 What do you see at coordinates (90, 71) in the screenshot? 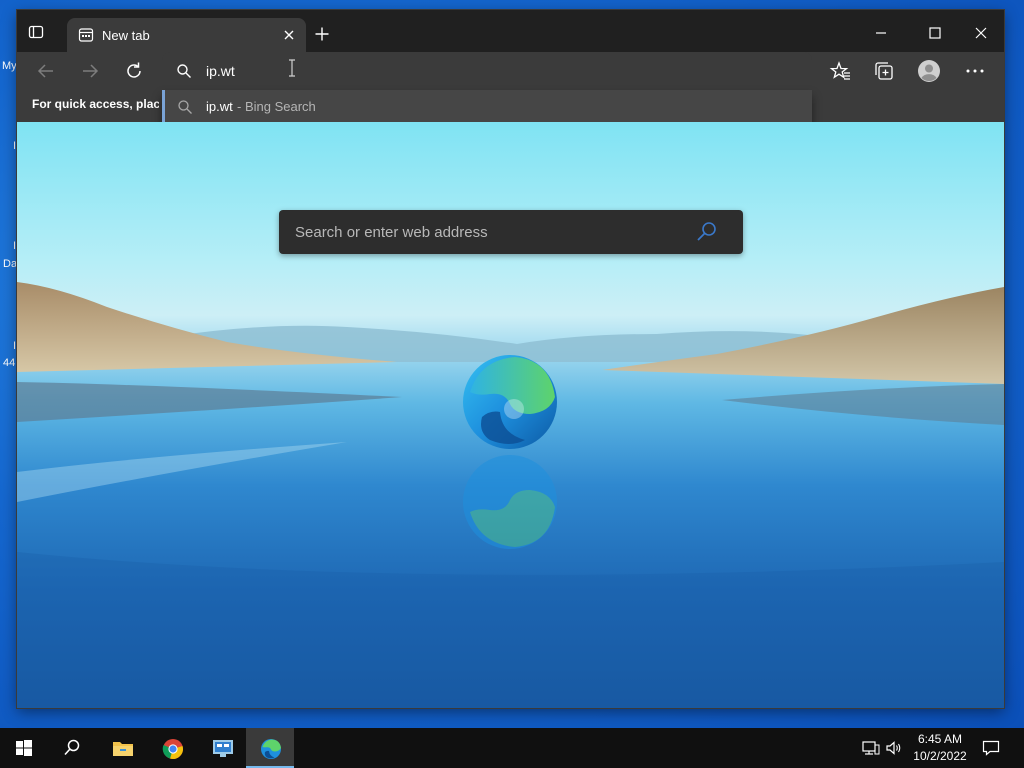
I see `forward-arrow-icon` at bounding box center [90, 71].